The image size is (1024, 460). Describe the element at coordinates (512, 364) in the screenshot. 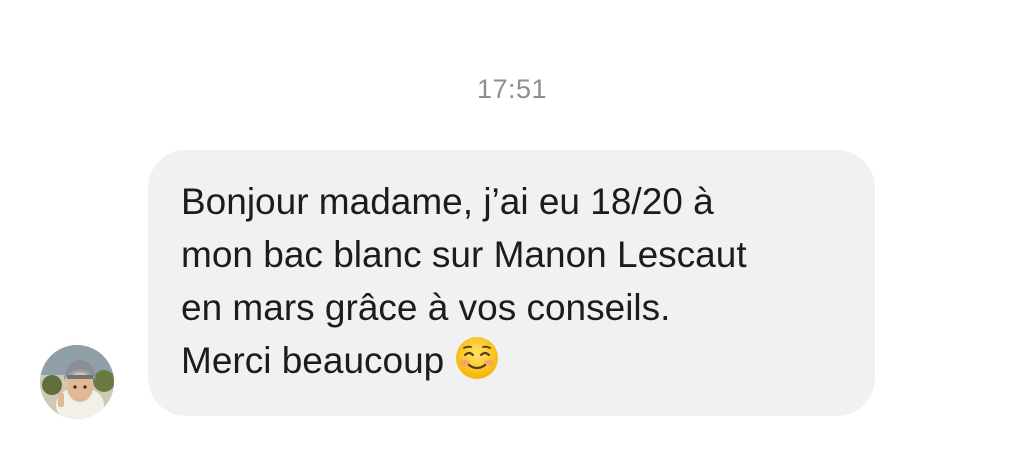

I see `message-text-line-last: Merci beaucoup` at that location.